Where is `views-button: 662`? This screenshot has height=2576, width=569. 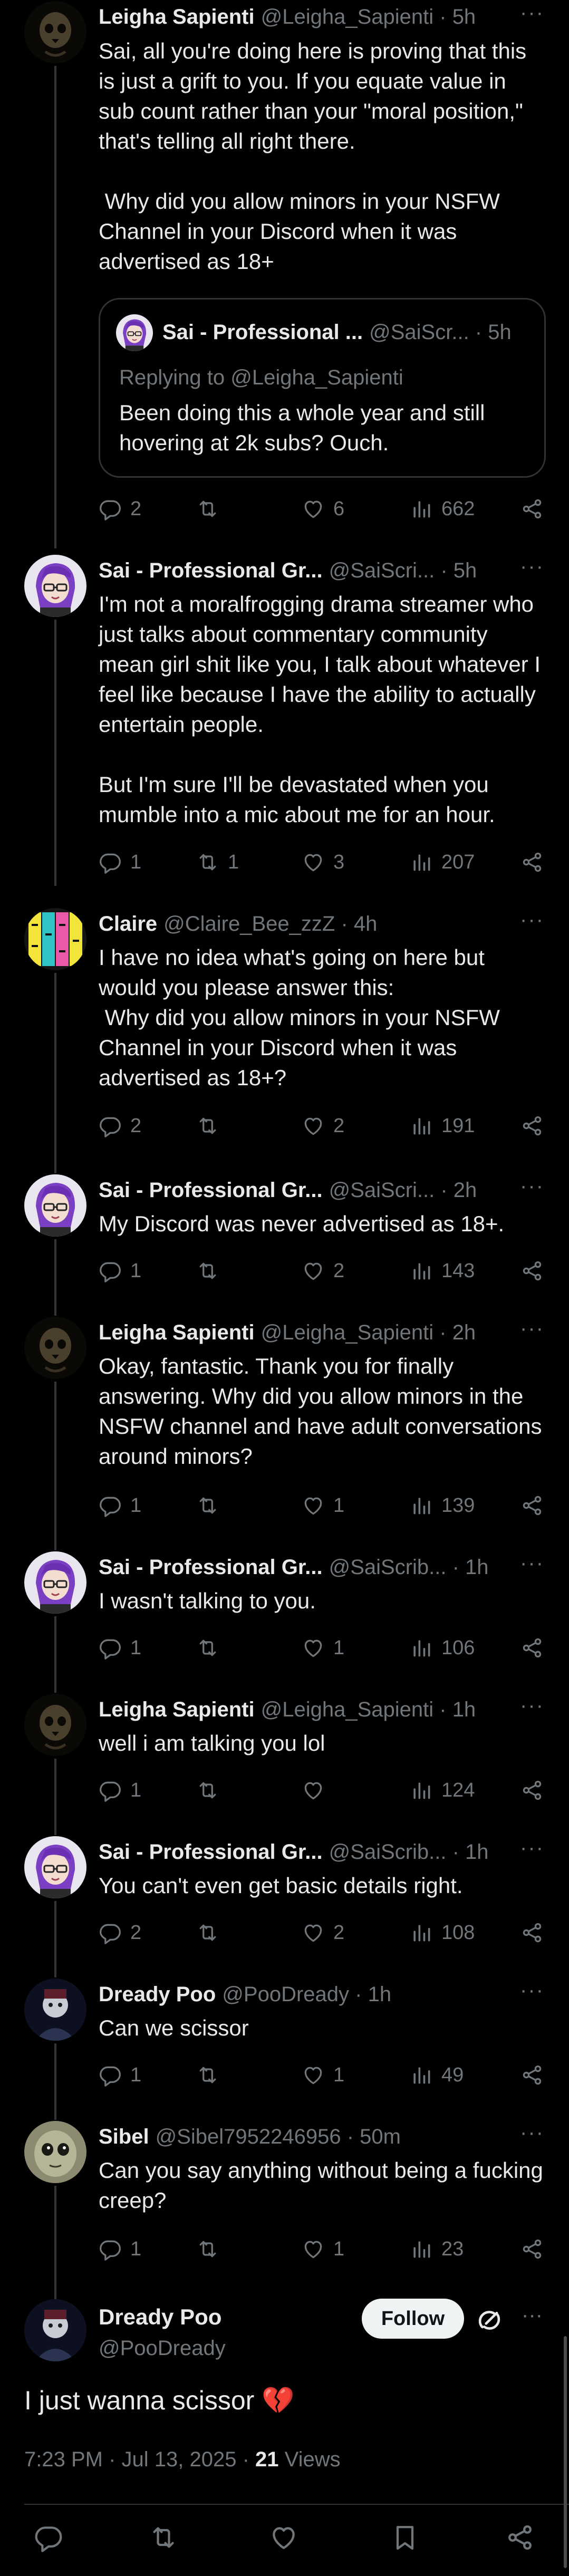
views-button: 662 is located at coordinates (442, 509).